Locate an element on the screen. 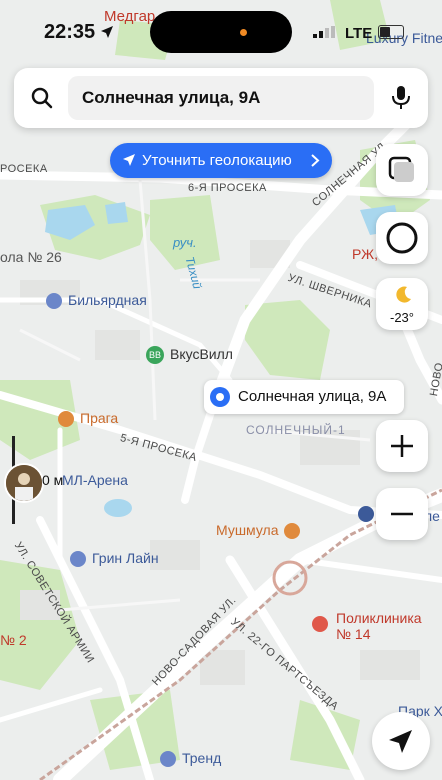 The height and width of the screenshot is (780, 442). search-bar: Солнечная улица, 9А is located at coordinates (221, 98).